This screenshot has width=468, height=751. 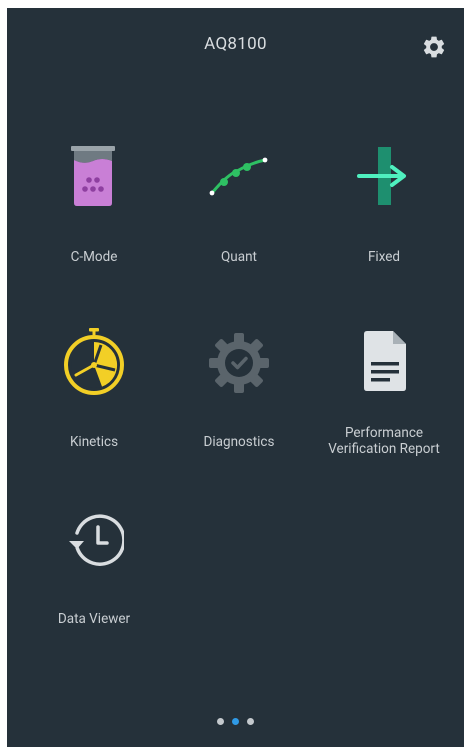 I want to click on page-indicator, so click(x=235, y=717).